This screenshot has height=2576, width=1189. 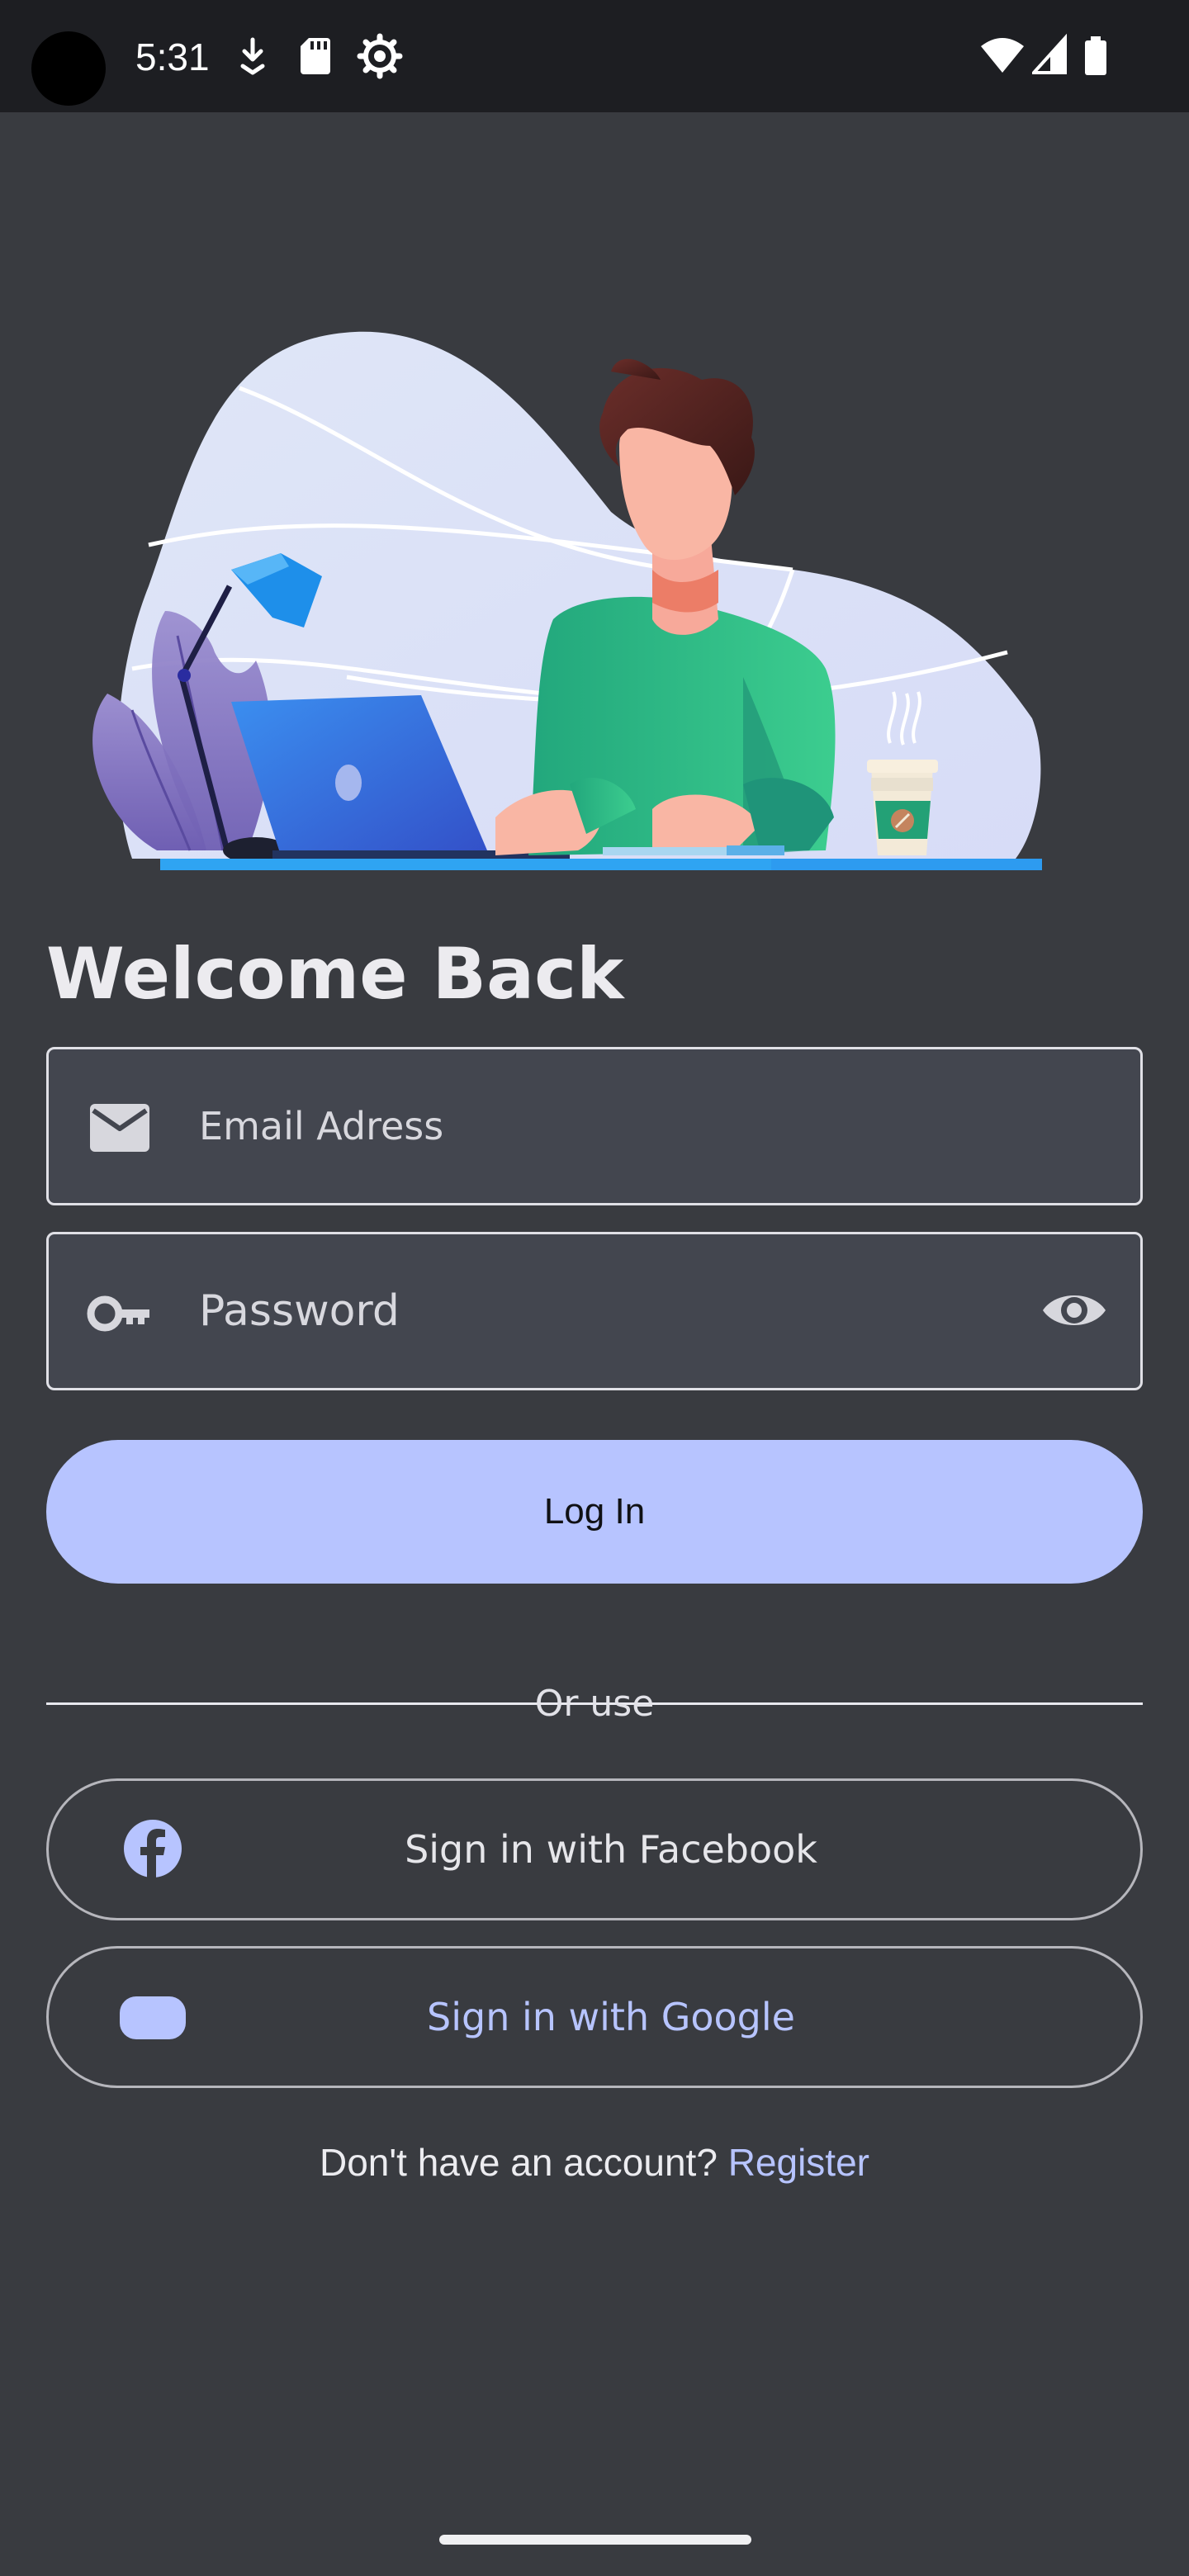 I want to click on status-bar: 5:31, so click(x=594, y=56).